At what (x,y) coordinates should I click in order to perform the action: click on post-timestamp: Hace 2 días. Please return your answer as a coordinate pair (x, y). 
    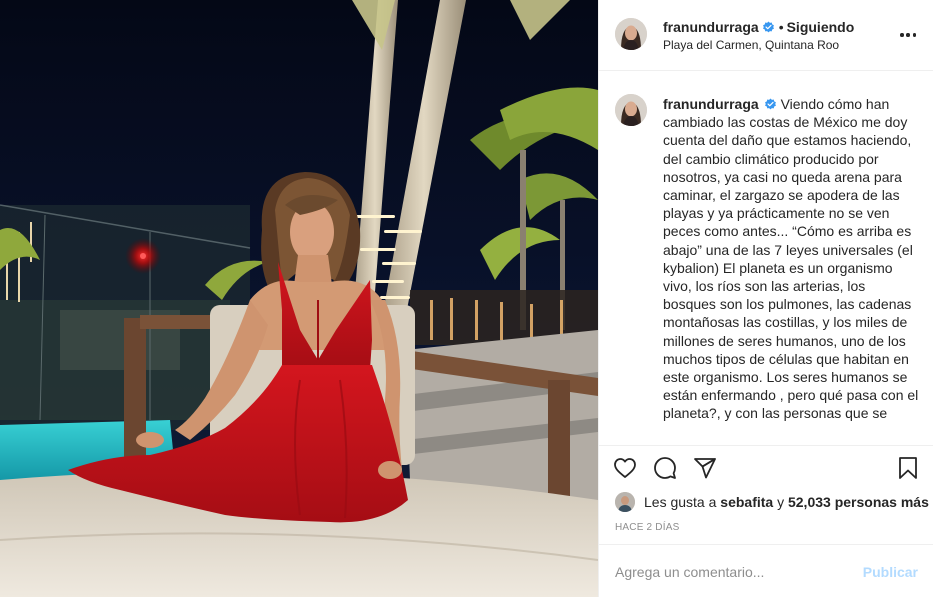
    Looking at the image, I should click on (647, 527).